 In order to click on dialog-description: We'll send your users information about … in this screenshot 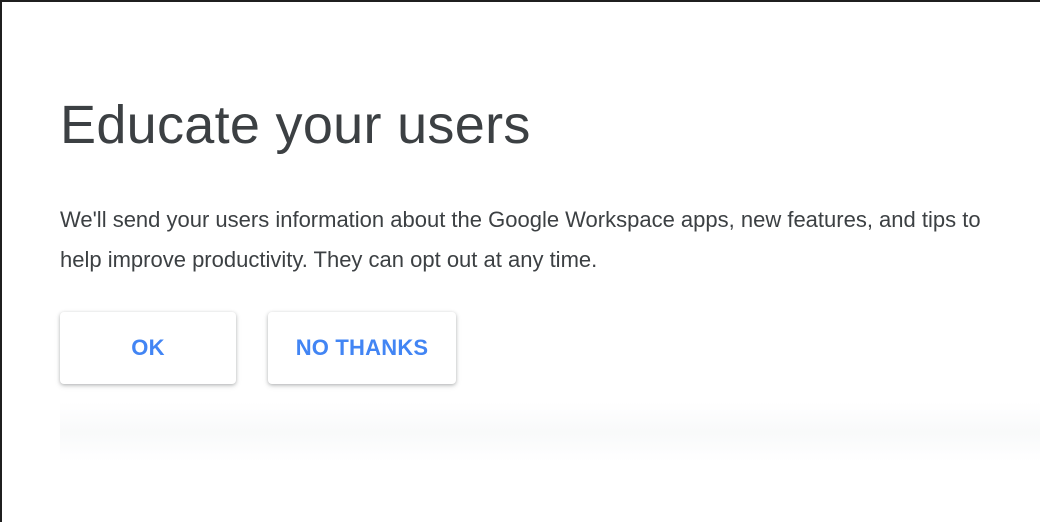, I will do `click(520, 239)`.